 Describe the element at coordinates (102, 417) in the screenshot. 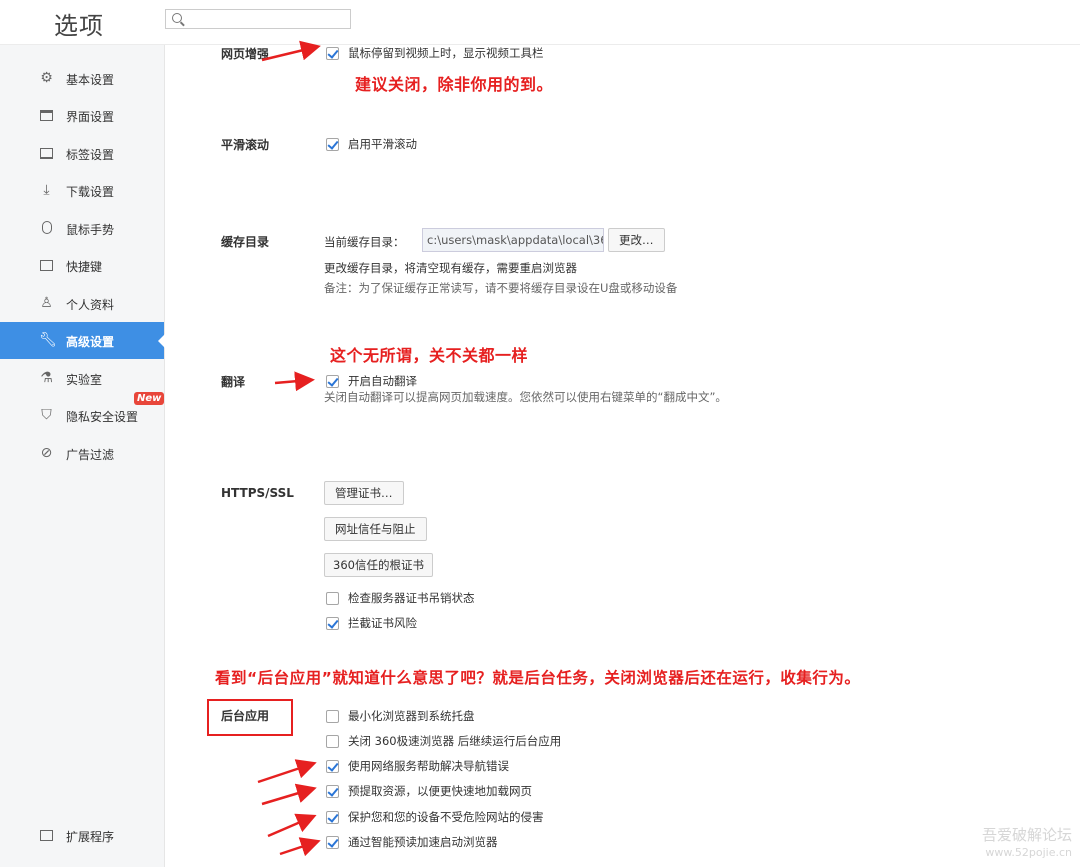

I see `sidebar-item-label: 隐私安全设置` at that location.